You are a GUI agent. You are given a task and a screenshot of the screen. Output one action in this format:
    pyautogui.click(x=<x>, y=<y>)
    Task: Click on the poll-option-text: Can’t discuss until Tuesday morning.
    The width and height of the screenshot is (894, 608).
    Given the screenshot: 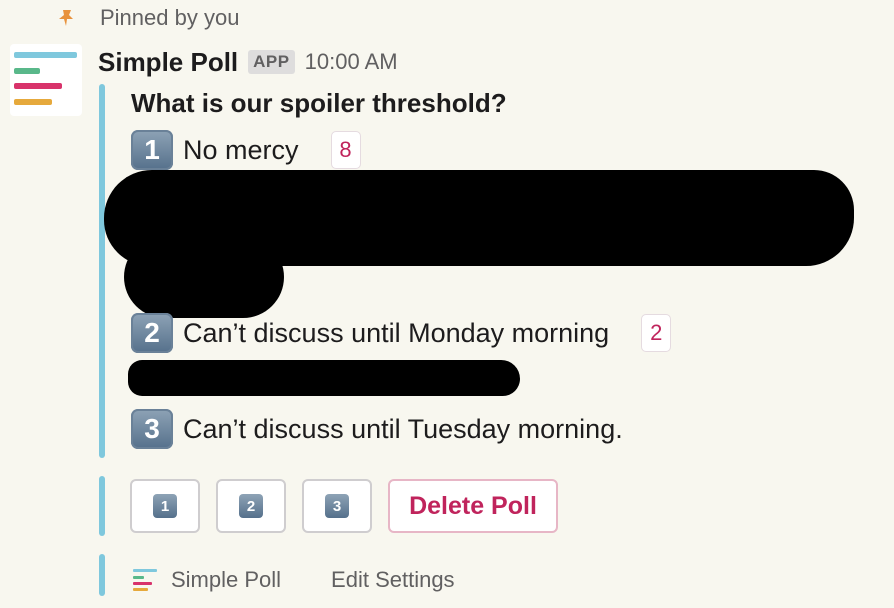 What is the action you would take?
    pyautogui.click(x=403, y=428)
    